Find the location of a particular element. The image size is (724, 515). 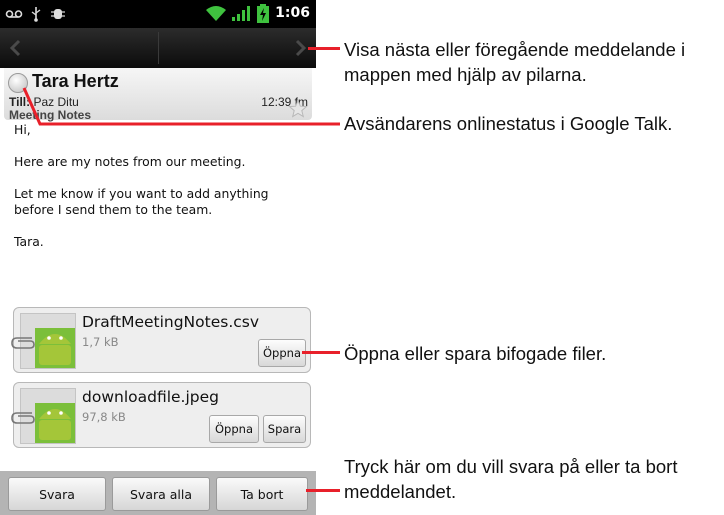

reply-all-button: Svara alla is located at coordinates (161, 494).